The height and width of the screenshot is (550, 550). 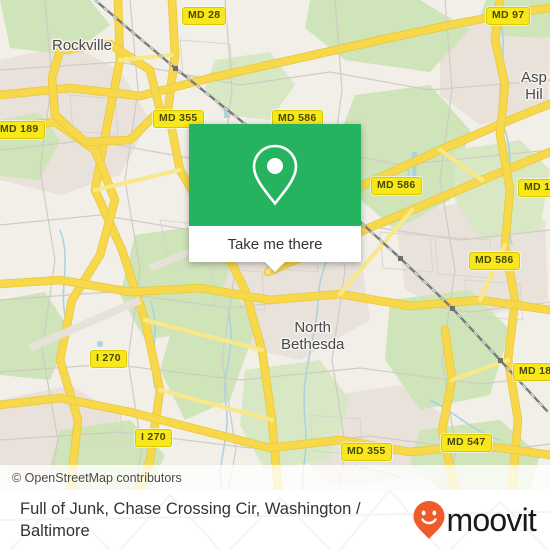 What do you see at coordinates (204, 16) in the screenshot?
I see `road-shield-md-28: MD 28` at bounding box center [204, 16].